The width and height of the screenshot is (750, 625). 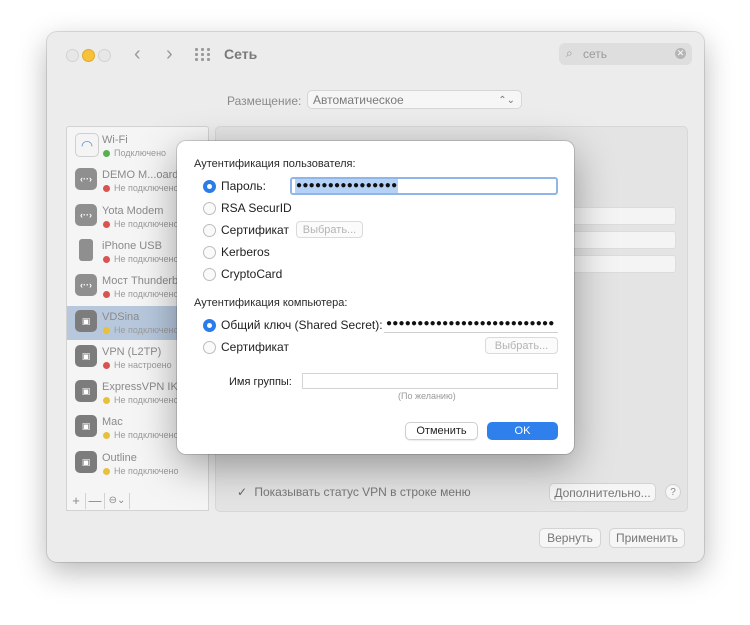 I want to click on service-name: Outline, so click(x=119, y=457).